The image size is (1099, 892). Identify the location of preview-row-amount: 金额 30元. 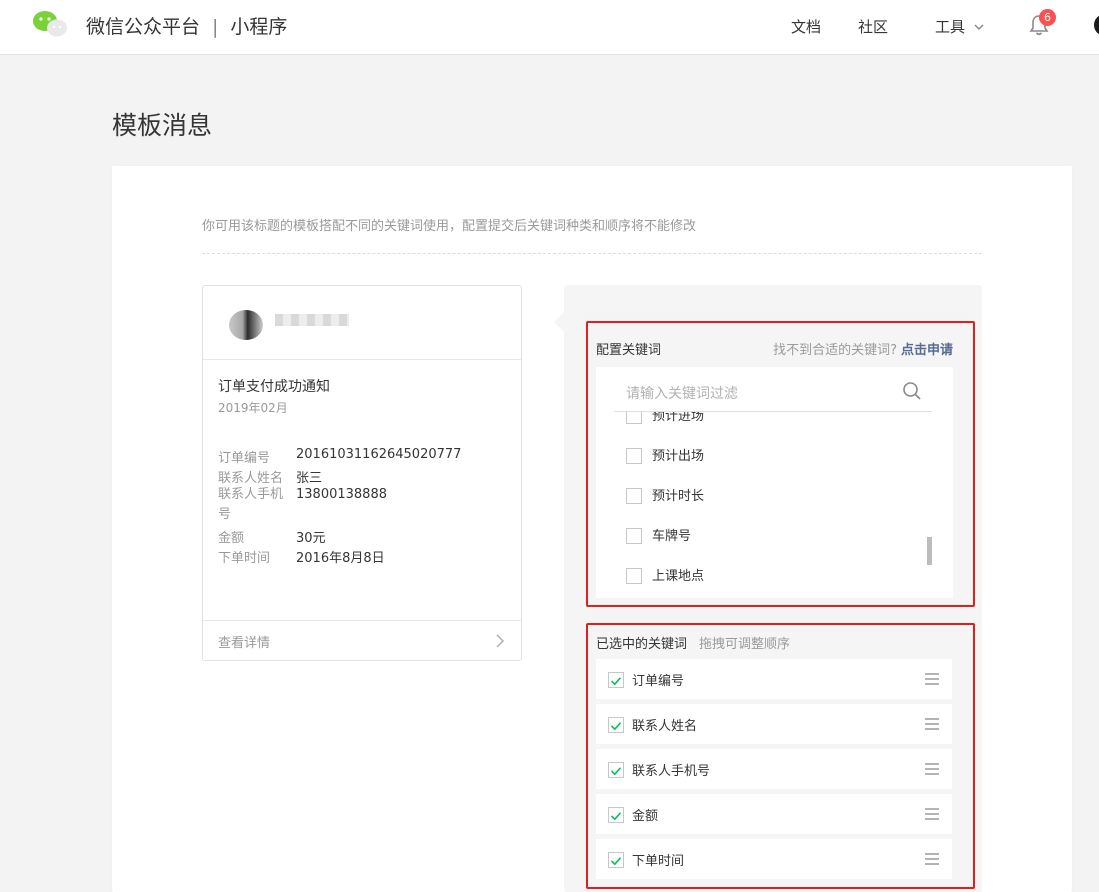
(272, 536).